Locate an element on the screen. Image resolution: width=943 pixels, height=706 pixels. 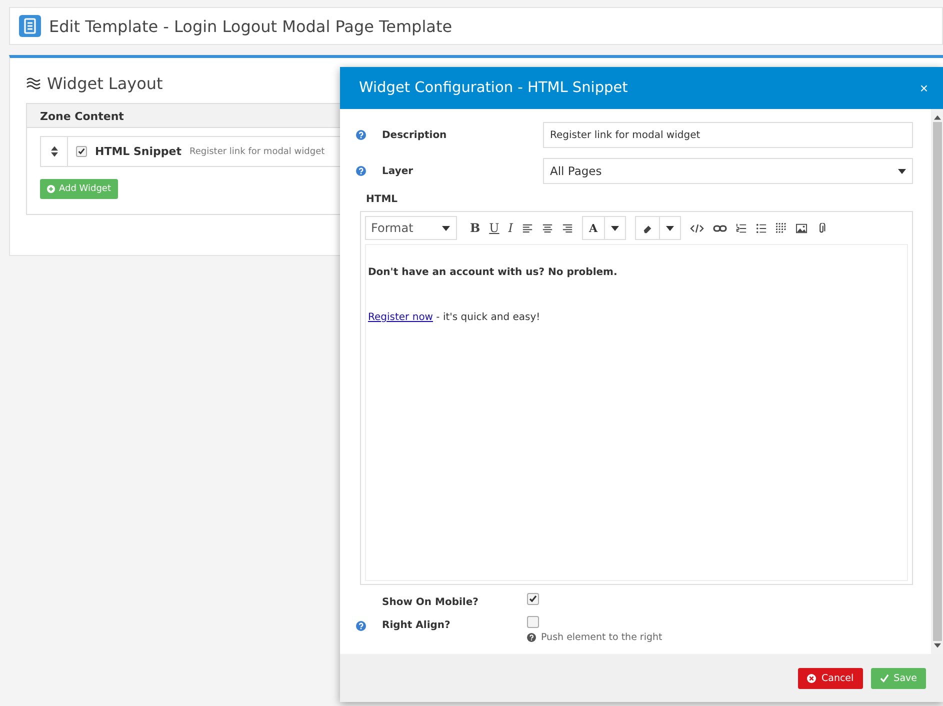
sort-icon is located at coordinates (54, 151).